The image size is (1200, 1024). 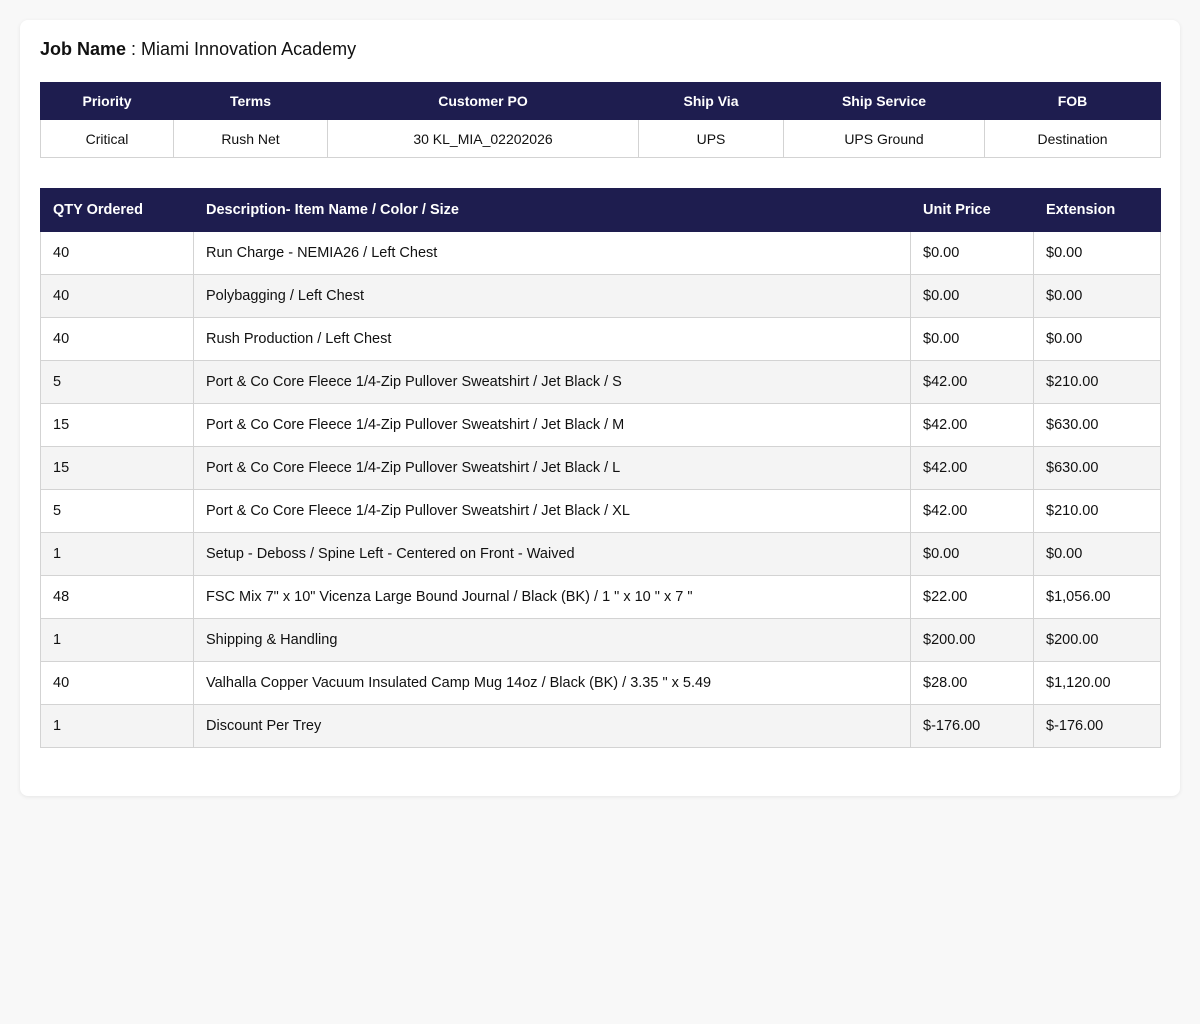 I want to click on description-cell: Rush Production / Left Chest, so click(x=552, y=339).